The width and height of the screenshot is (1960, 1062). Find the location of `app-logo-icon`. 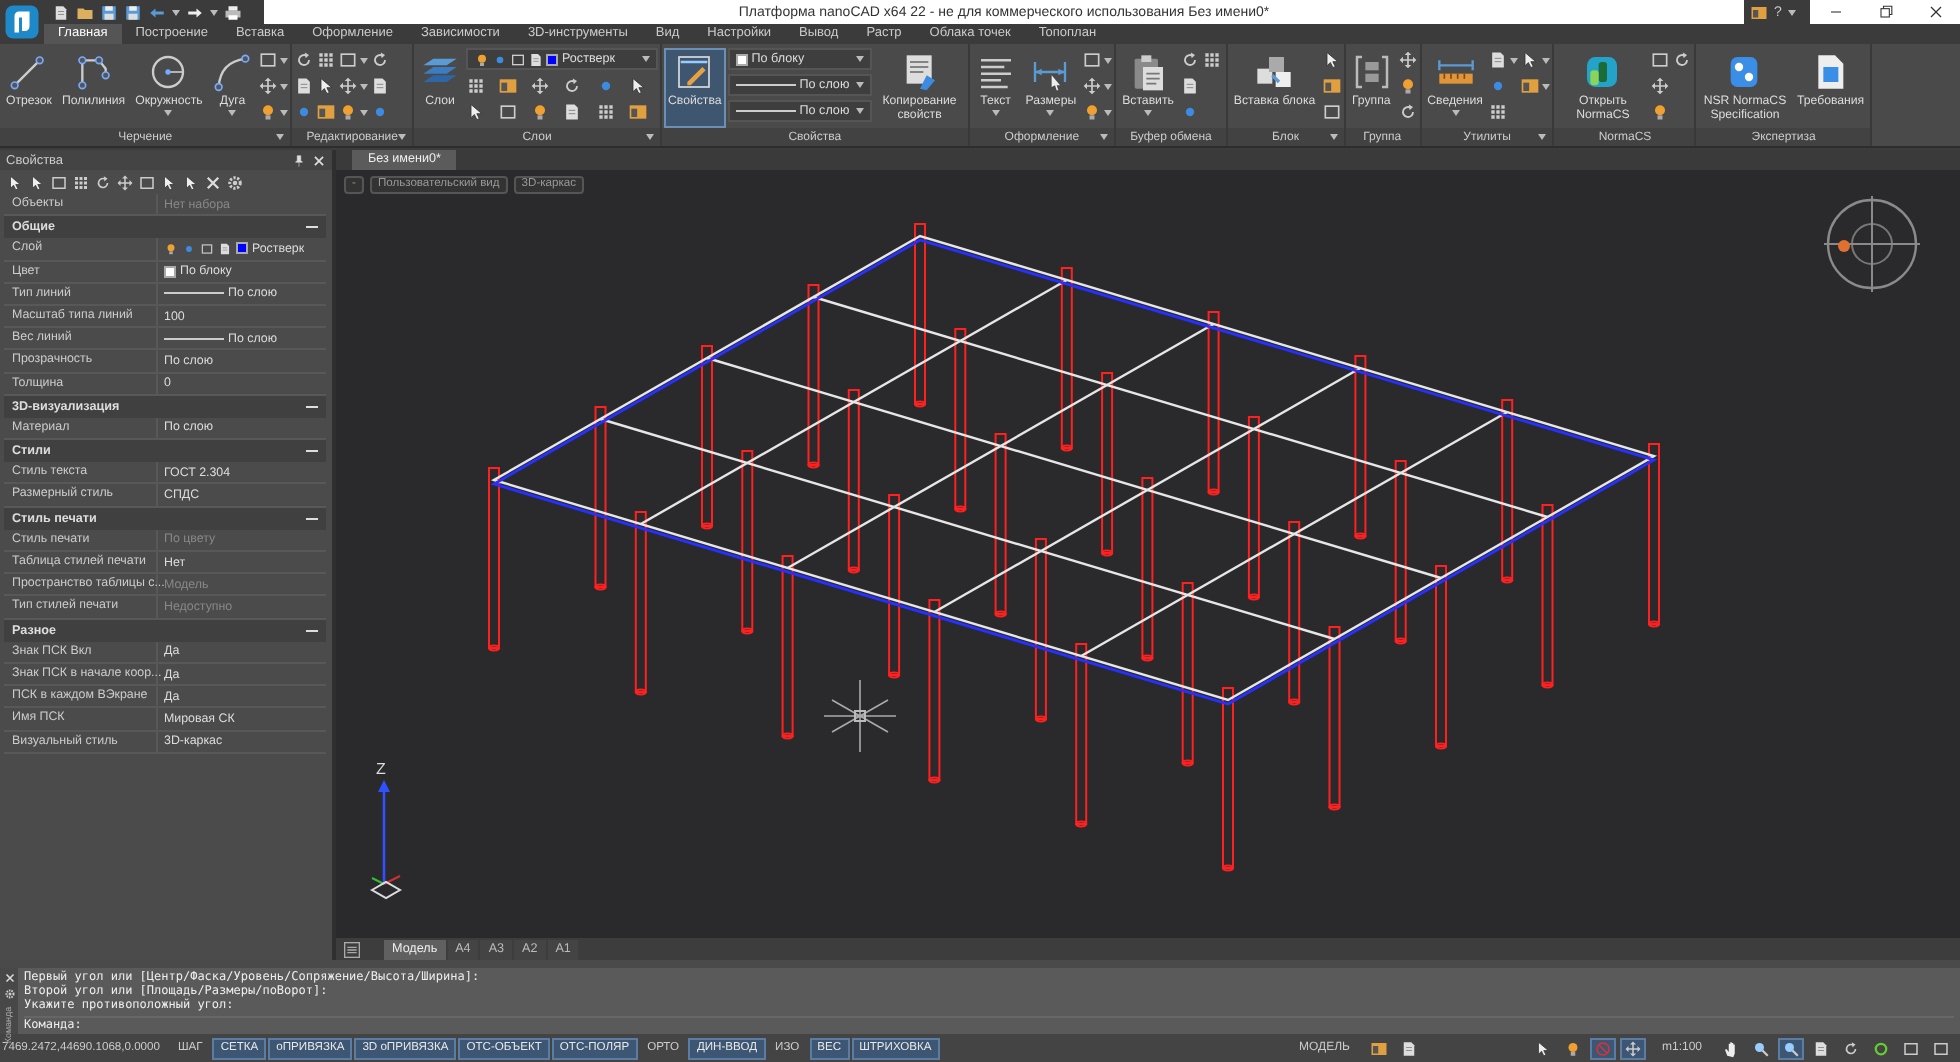

app-logo-icon is located at coordinates (22, 22).